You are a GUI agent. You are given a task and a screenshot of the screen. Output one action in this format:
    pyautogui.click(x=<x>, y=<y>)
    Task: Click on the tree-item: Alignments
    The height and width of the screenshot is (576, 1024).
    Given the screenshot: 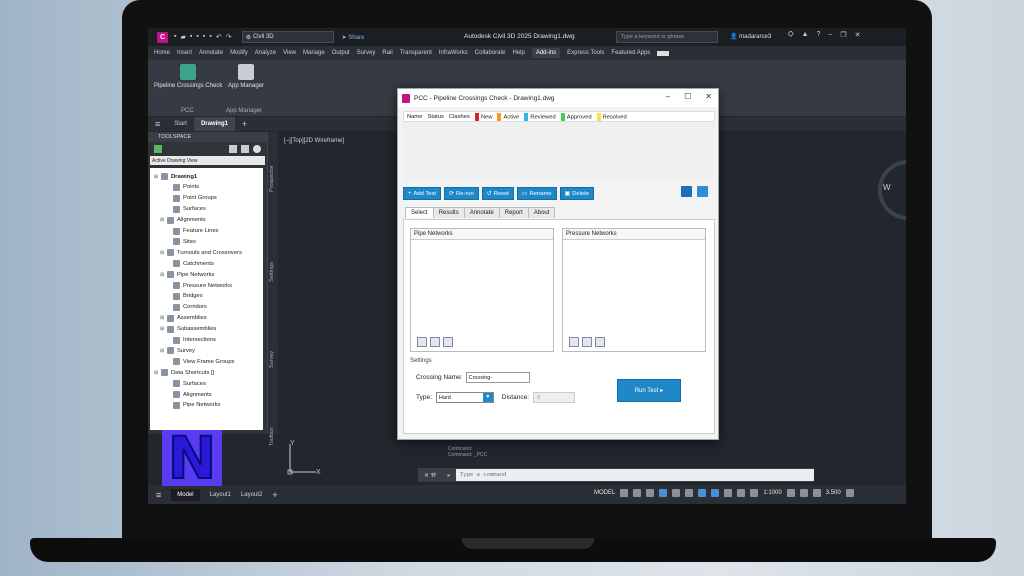 What is the action you would take?
    pyautogui.click(x=189, y=394)
    